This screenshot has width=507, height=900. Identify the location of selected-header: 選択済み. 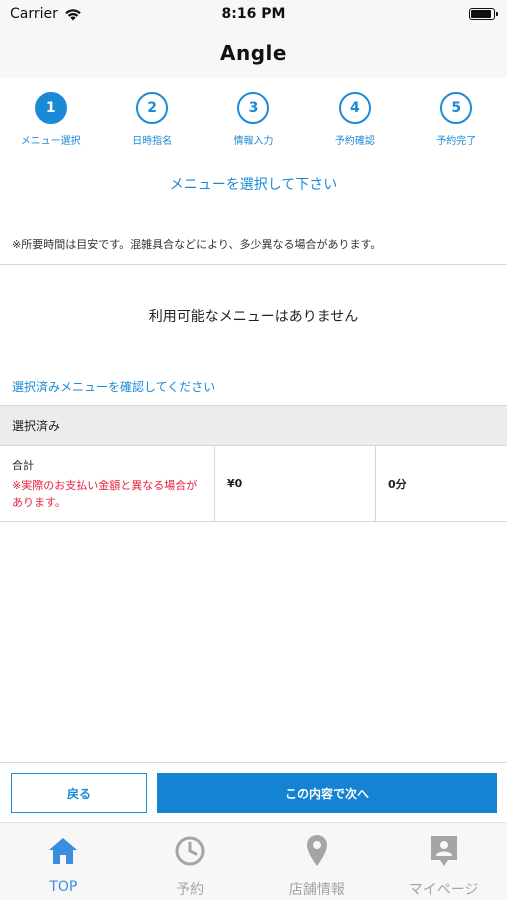
(253, 425).